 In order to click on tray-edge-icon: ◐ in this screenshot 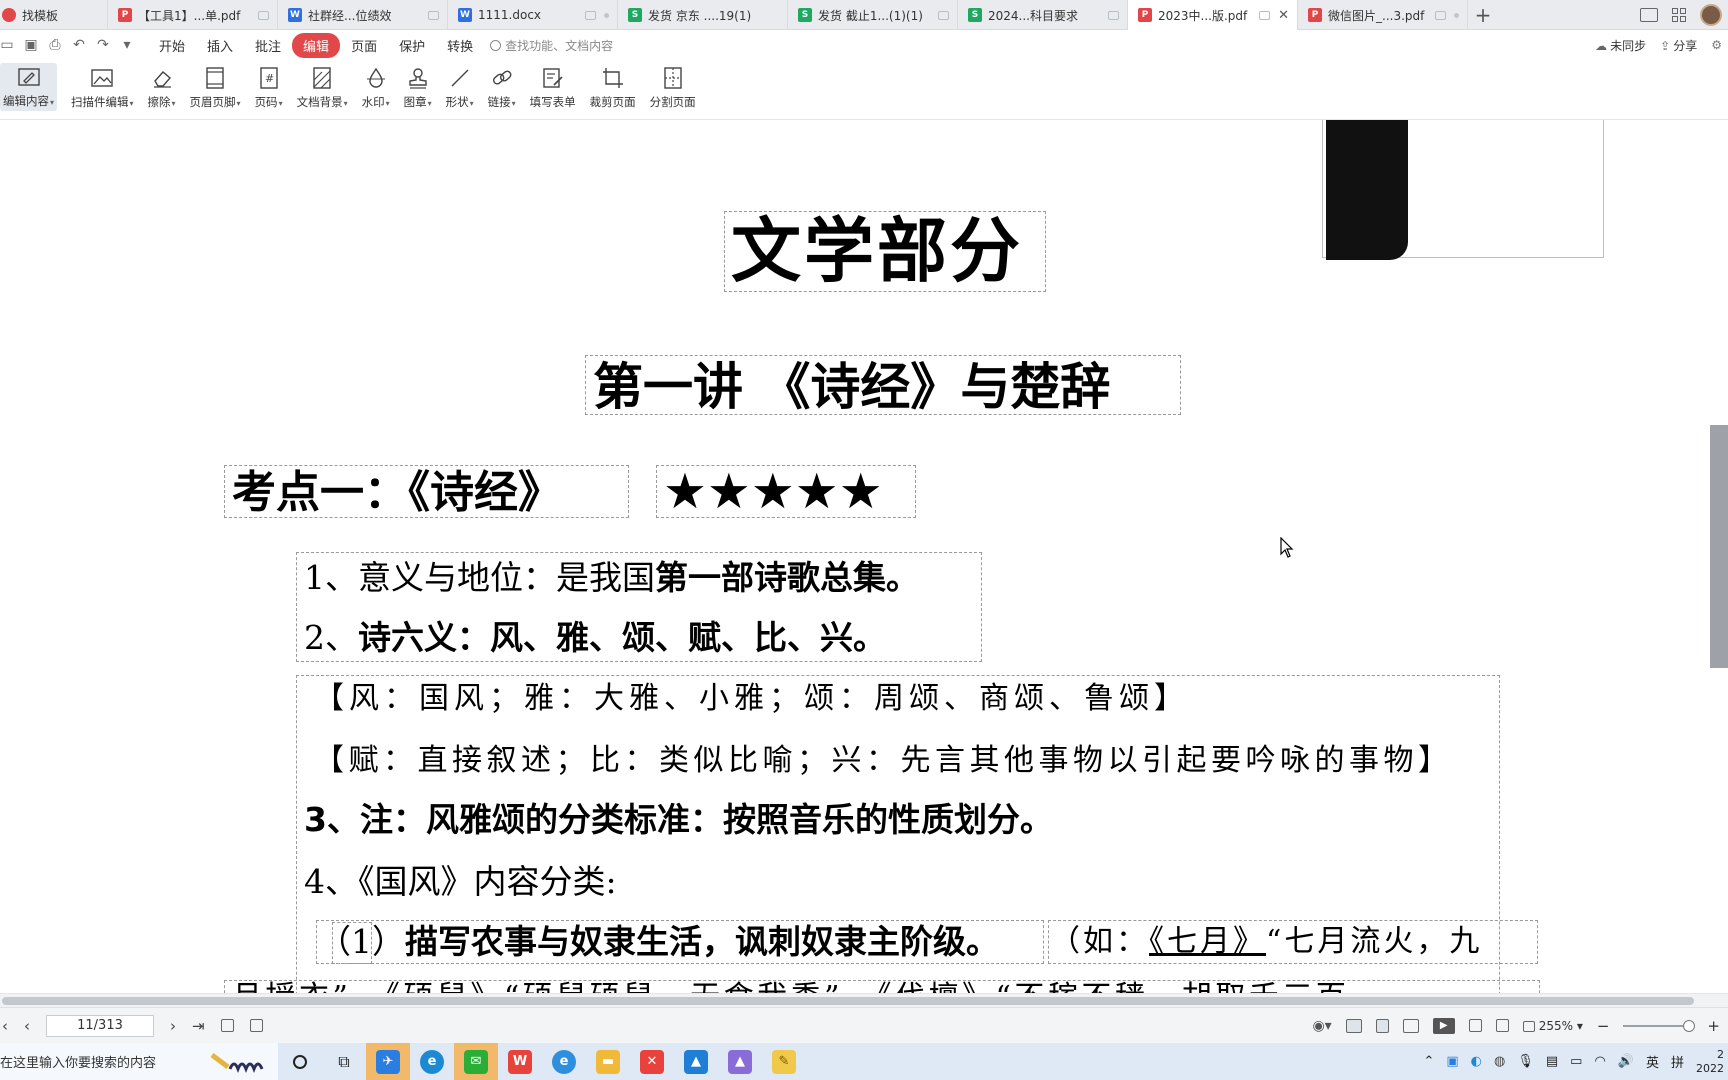, I will do `click(1476, 1061)`.